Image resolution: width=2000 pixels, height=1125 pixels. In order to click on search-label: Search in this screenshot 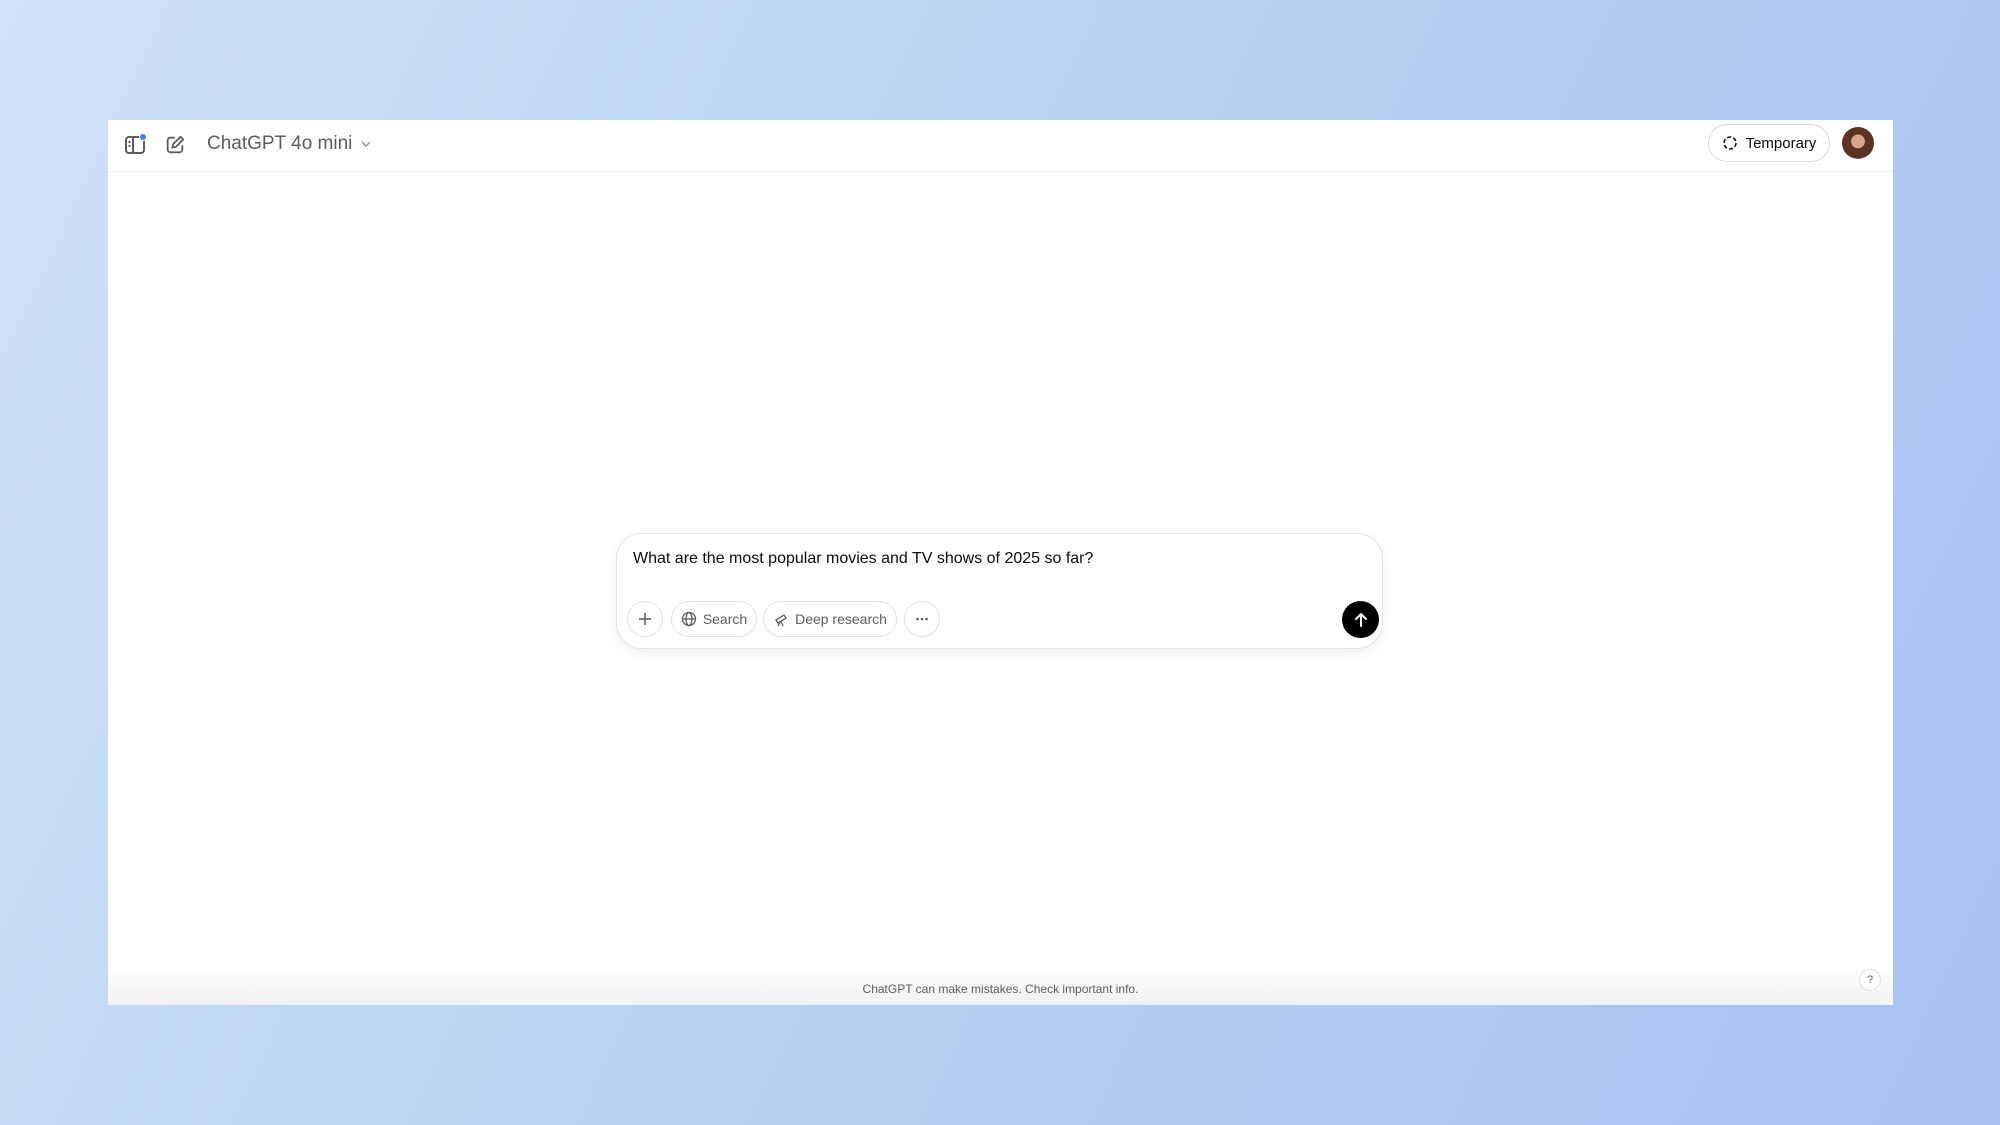, I will do `click(725, 619)`.